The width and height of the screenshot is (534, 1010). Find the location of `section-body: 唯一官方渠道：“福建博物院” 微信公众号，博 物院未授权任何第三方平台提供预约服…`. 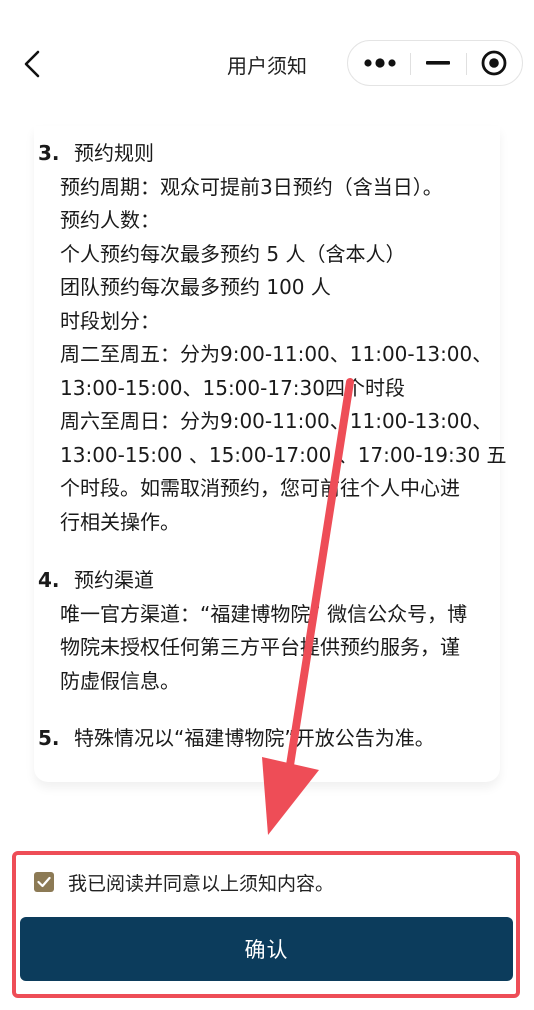

section-body: 唯一官方渠道：“福建博物院” 微信公众号，博 物院未授权任何第三方平台提供预约服… is located at coordinates (271, 648).